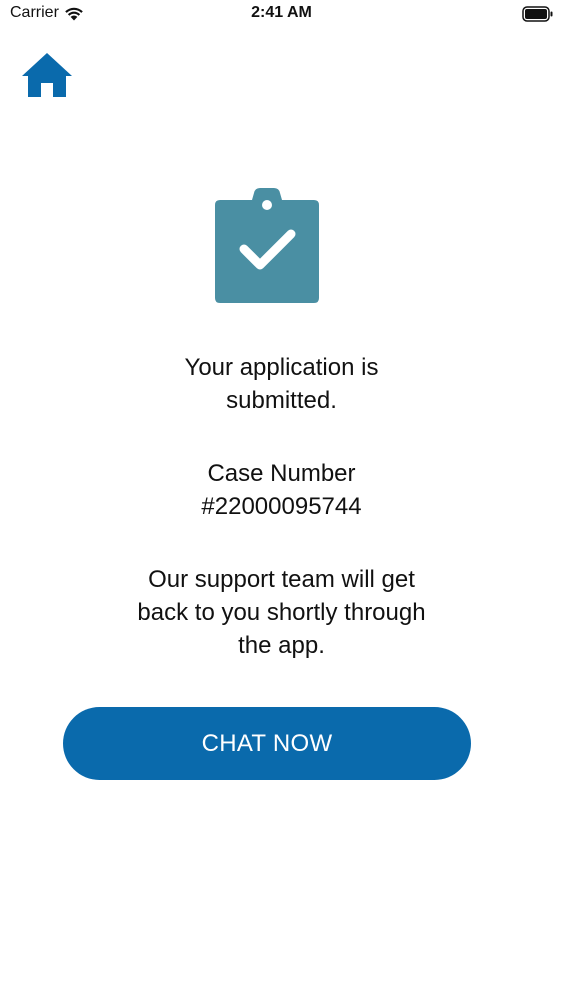 The image size is (563, 1000). Describe the element at coordinates (281, 579) in the screenshot. I see `support-message-line1: Our support team will get` at that location.